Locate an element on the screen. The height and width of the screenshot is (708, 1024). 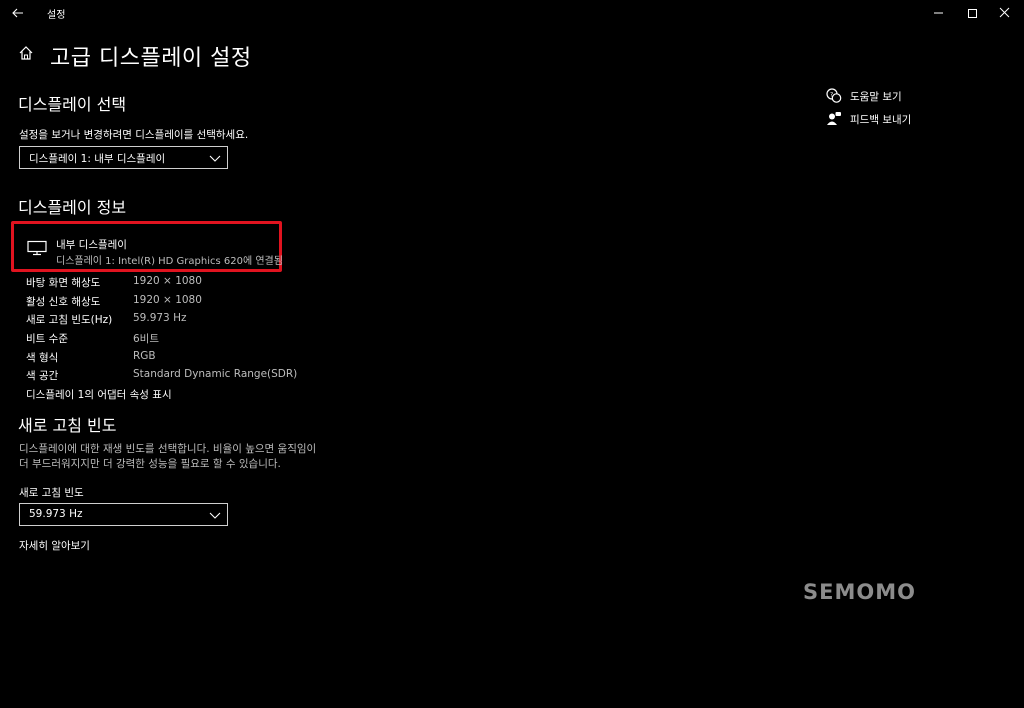
refresh-rate-dropdown-value: 59.973 Hz is located at coordinates (56, 514).